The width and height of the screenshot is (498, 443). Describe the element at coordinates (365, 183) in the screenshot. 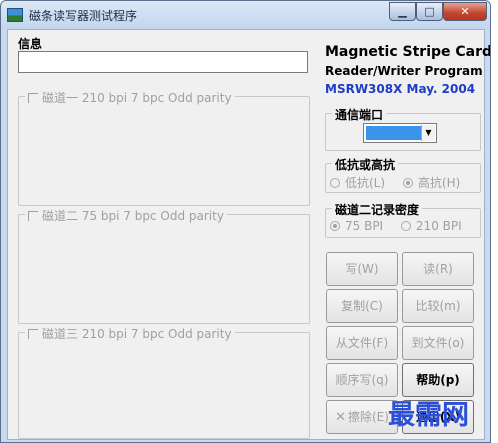

I see `radio-low-label: 低抗(L)` at that location.